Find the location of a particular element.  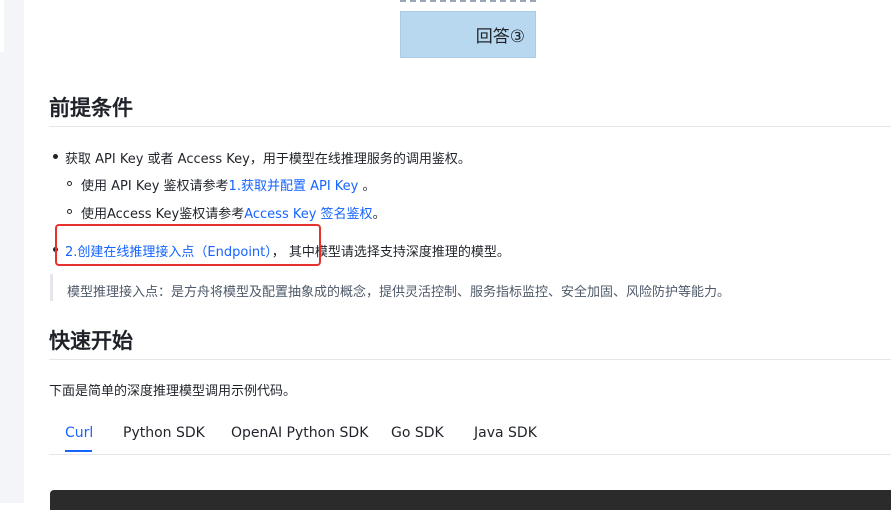

prereq-sub-item-api-key: 使用 API Key 鉴权请参考1.获取并配置 API Key 。 is located at coordinates (228, 184).